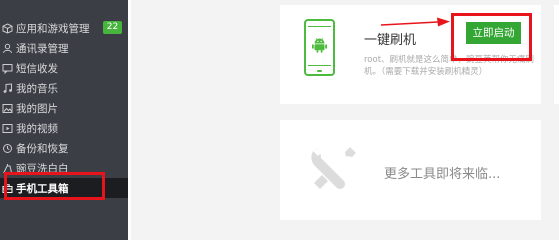  What do you see at coordinates (37, 68) in the screenshot?
I see `sidebar-item-label: 短信收发` at bounding box center [37, 68].